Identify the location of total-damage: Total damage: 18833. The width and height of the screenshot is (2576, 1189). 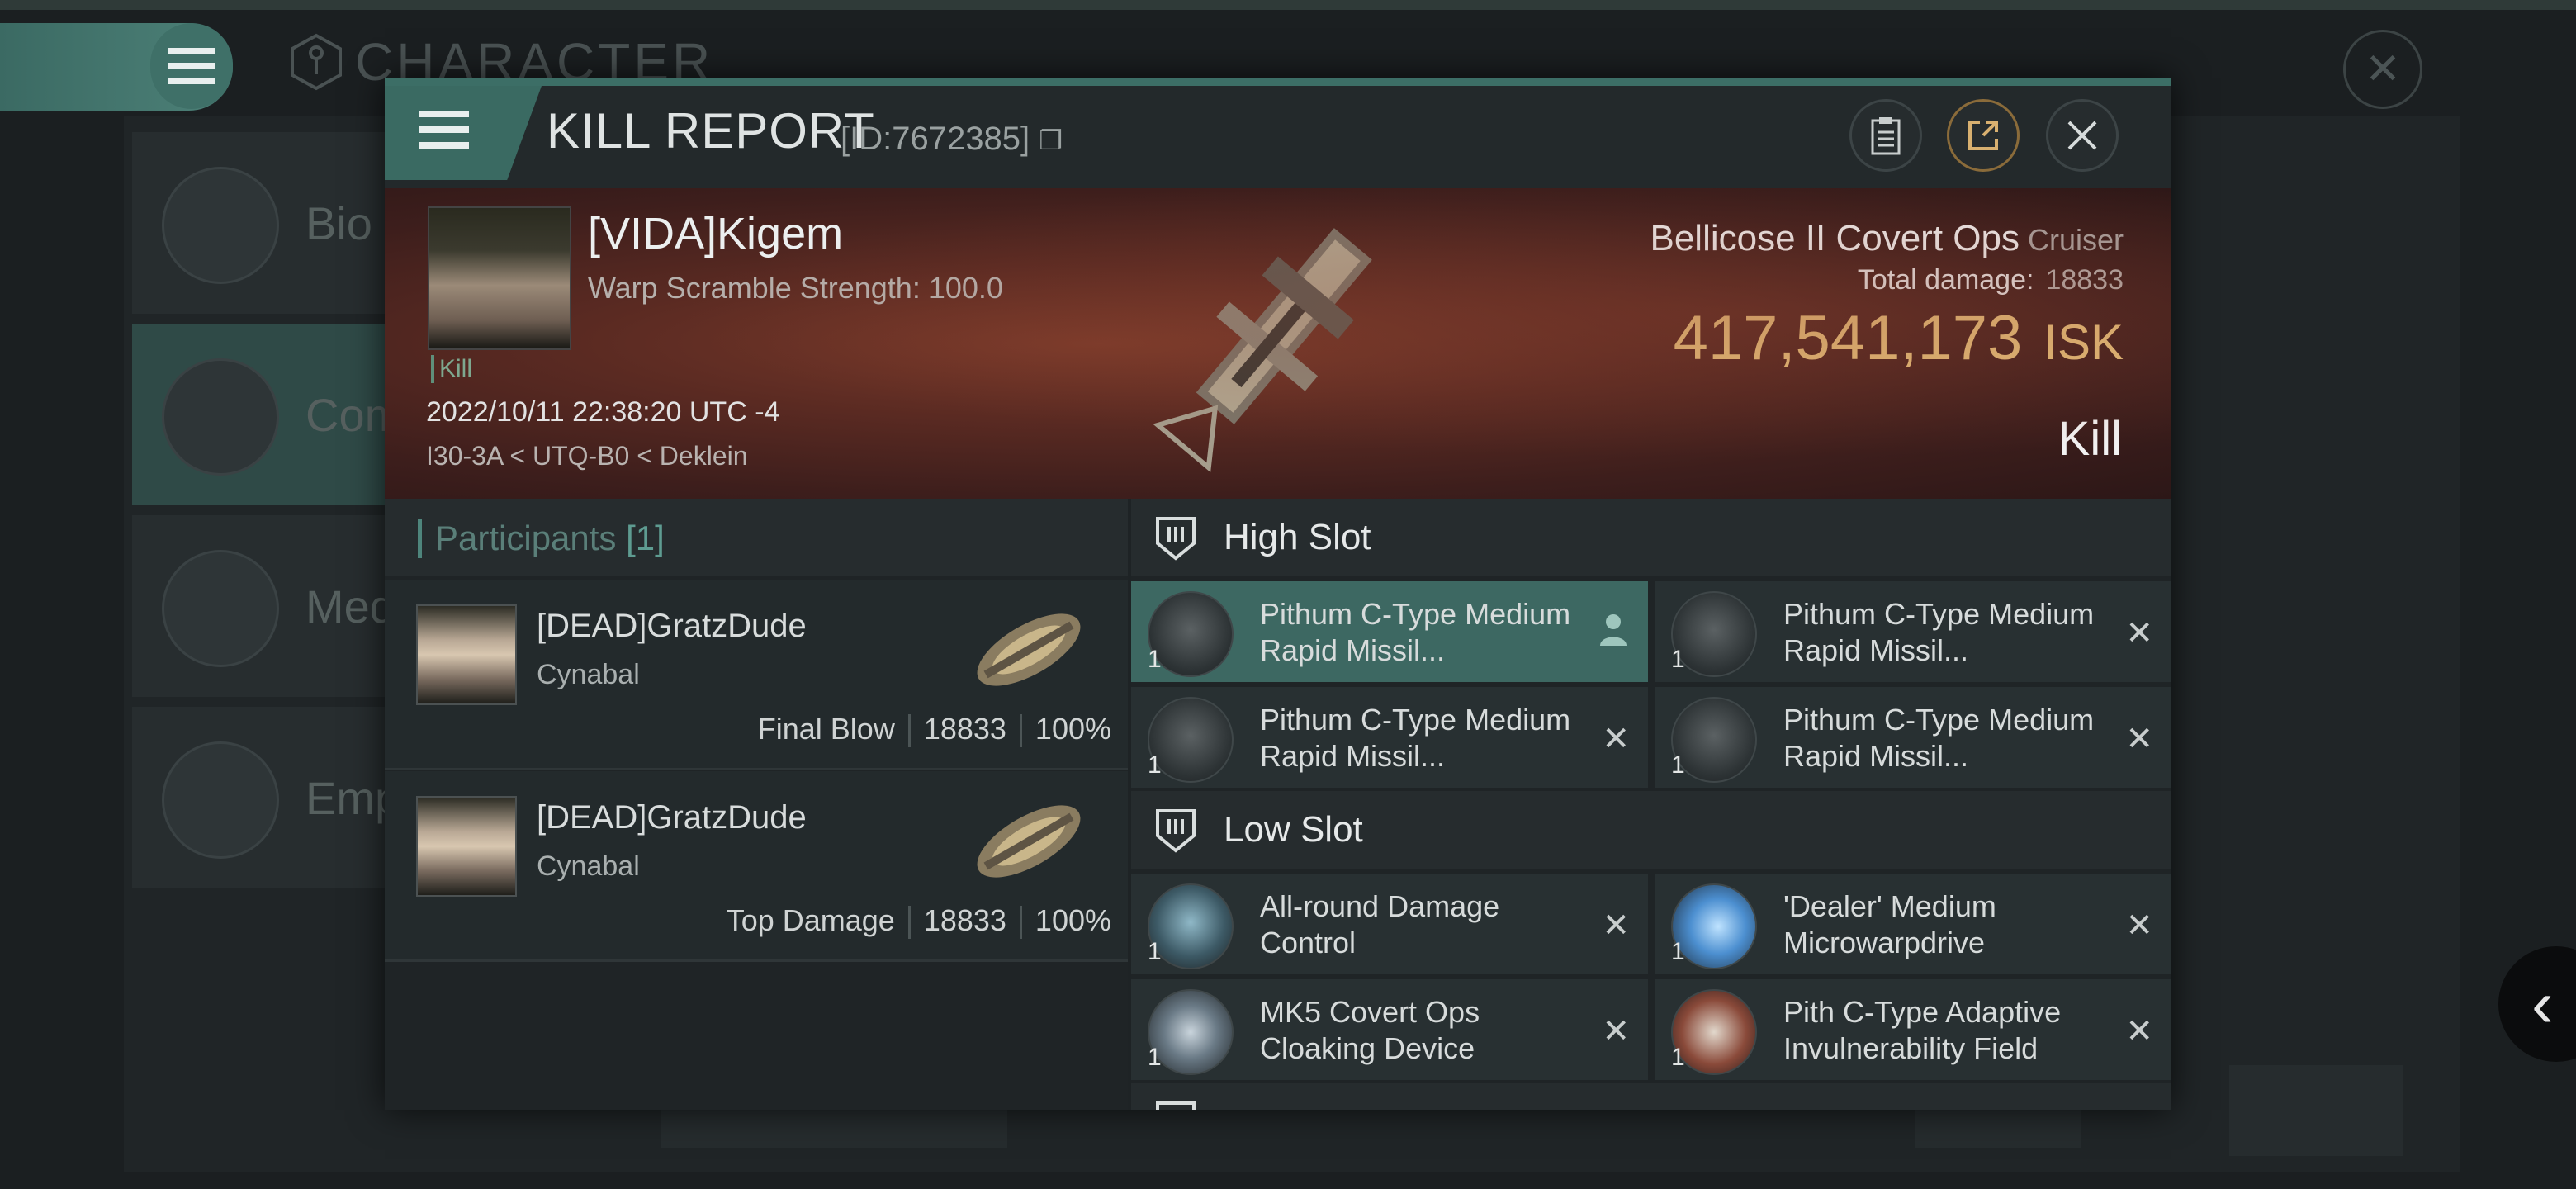
(1991, 280).